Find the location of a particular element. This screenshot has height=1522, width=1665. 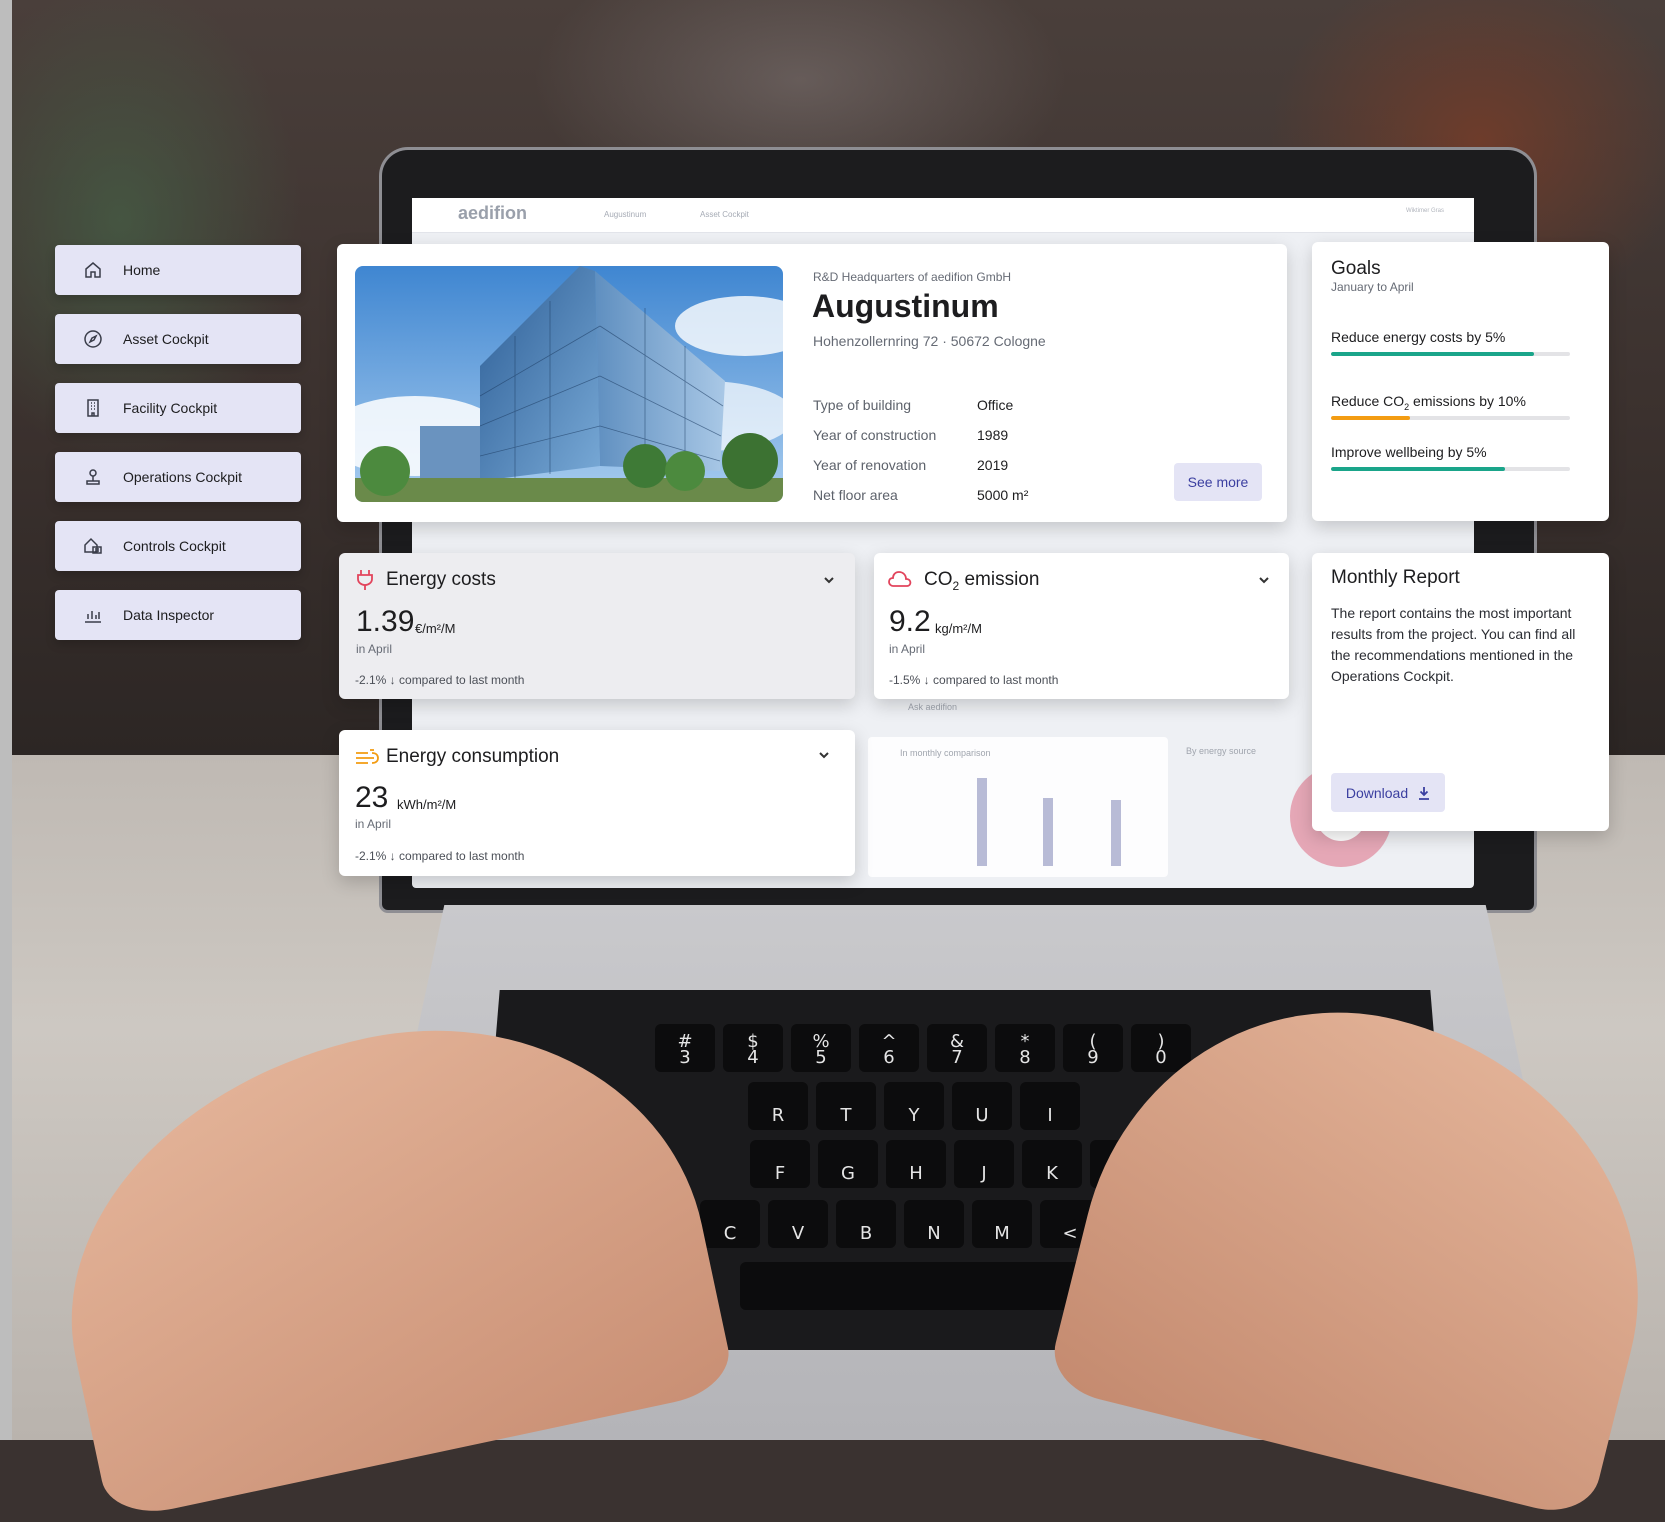

screen-ghost-ask: Ask aedifion is located at coordinates (933, 707).